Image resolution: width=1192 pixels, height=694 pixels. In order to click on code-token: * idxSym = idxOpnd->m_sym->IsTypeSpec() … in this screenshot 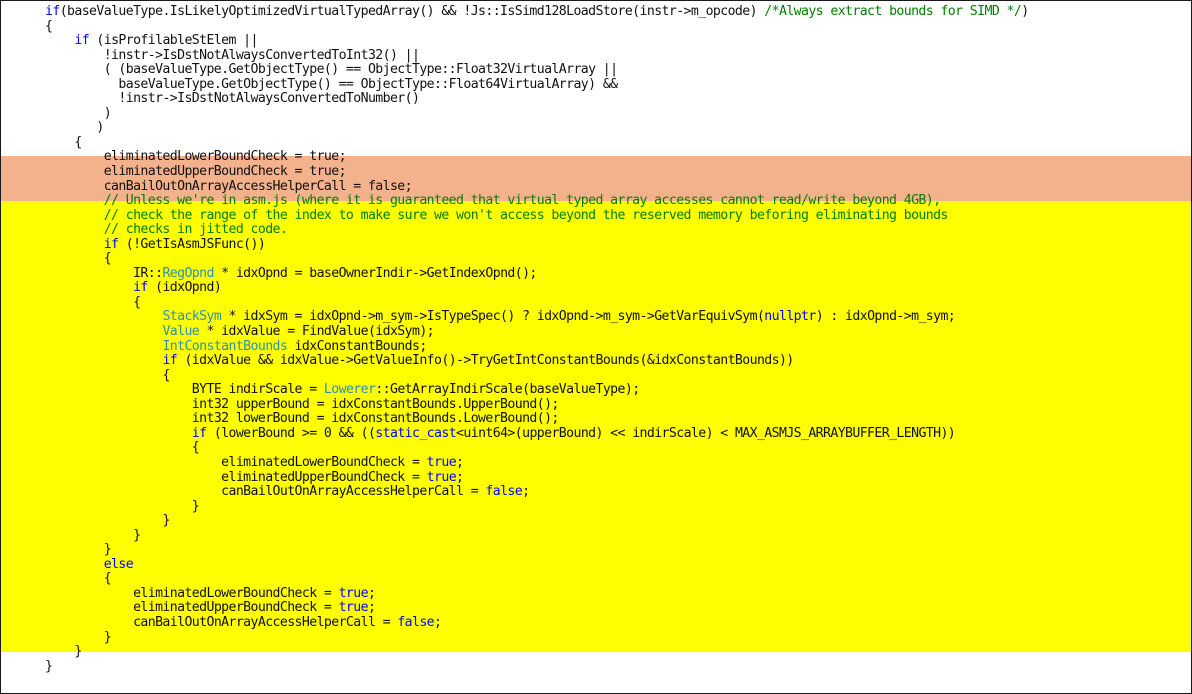, I will do `click(493, 317)`.